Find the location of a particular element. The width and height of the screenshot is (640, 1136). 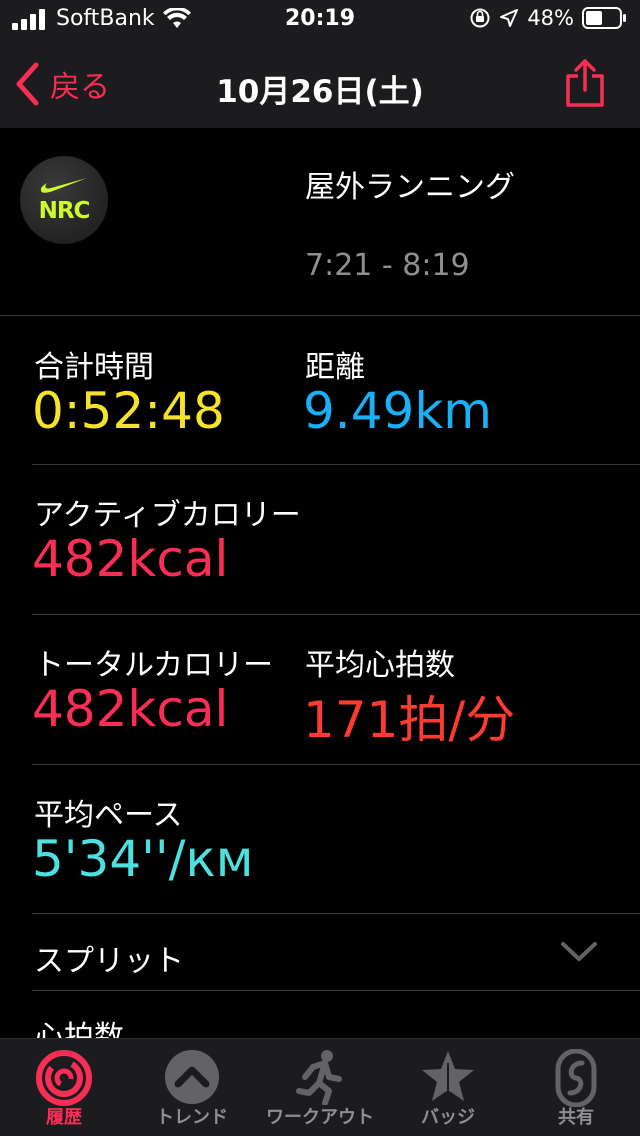

tab-badges: バッジ is located at coordinates (448, 1087).